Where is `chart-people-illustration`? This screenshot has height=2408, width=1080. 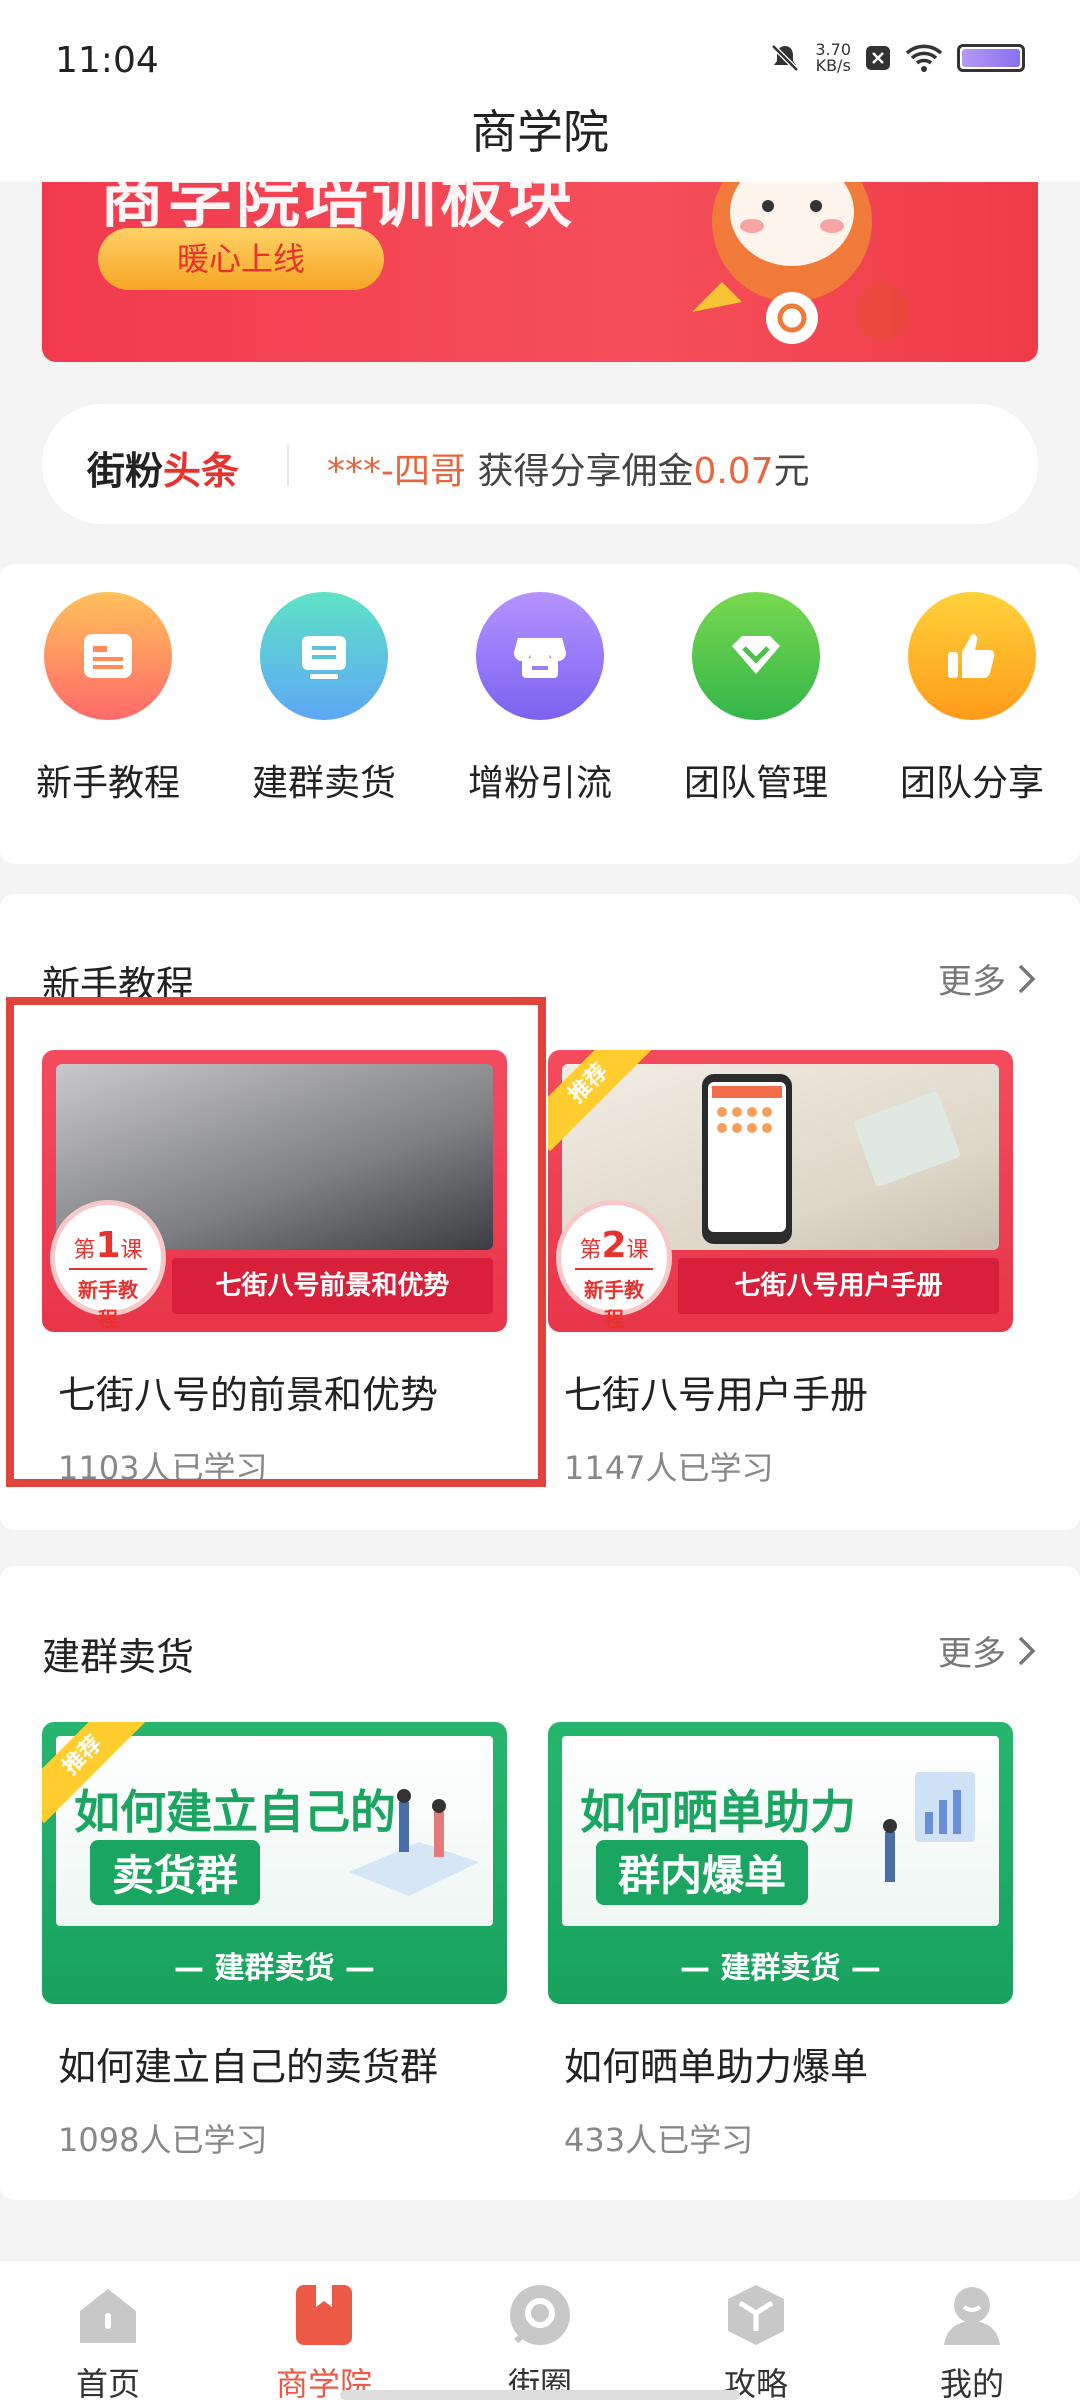
chart-people-illustration is located at coordinates (929, 1827).